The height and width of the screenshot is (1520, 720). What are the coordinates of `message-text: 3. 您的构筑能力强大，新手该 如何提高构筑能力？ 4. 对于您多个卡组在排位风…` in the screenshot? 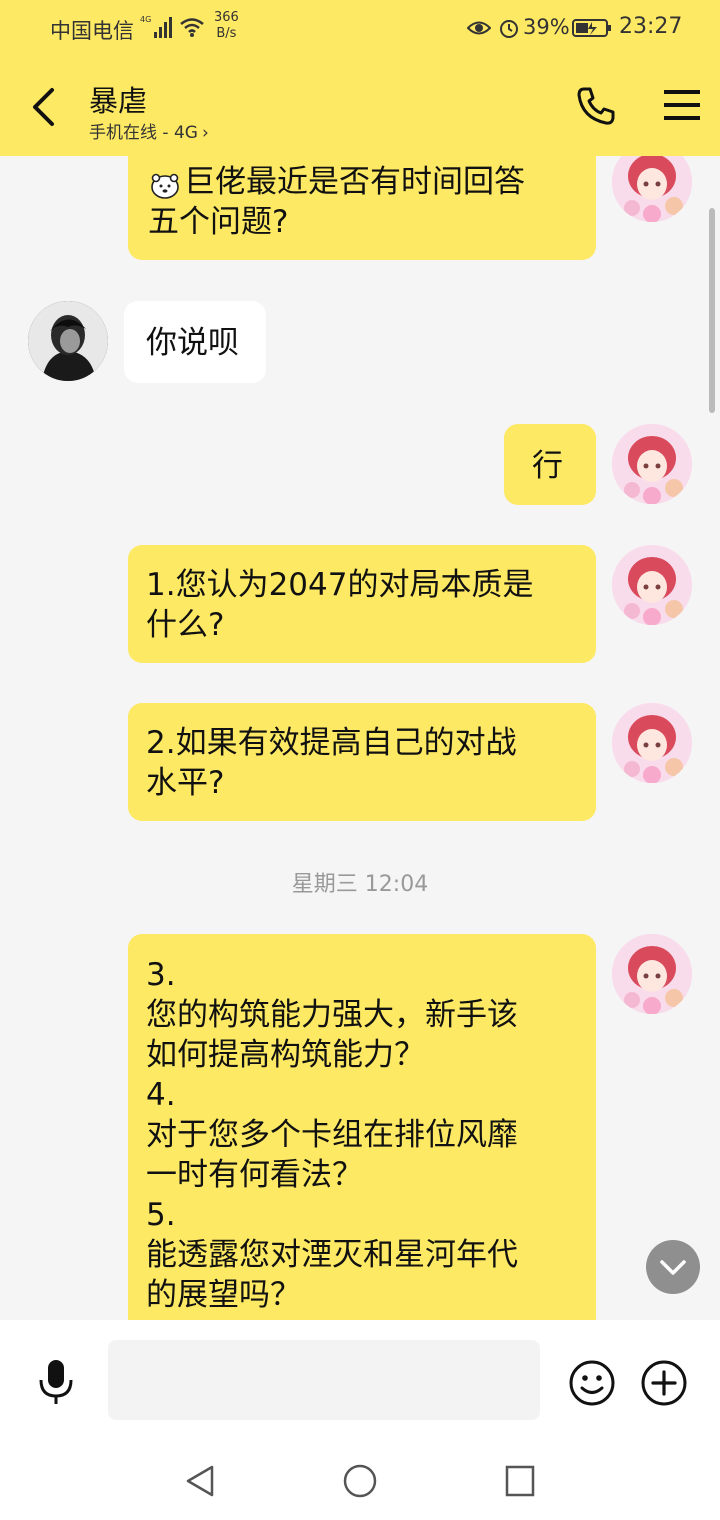 It's located at (332, 1135).